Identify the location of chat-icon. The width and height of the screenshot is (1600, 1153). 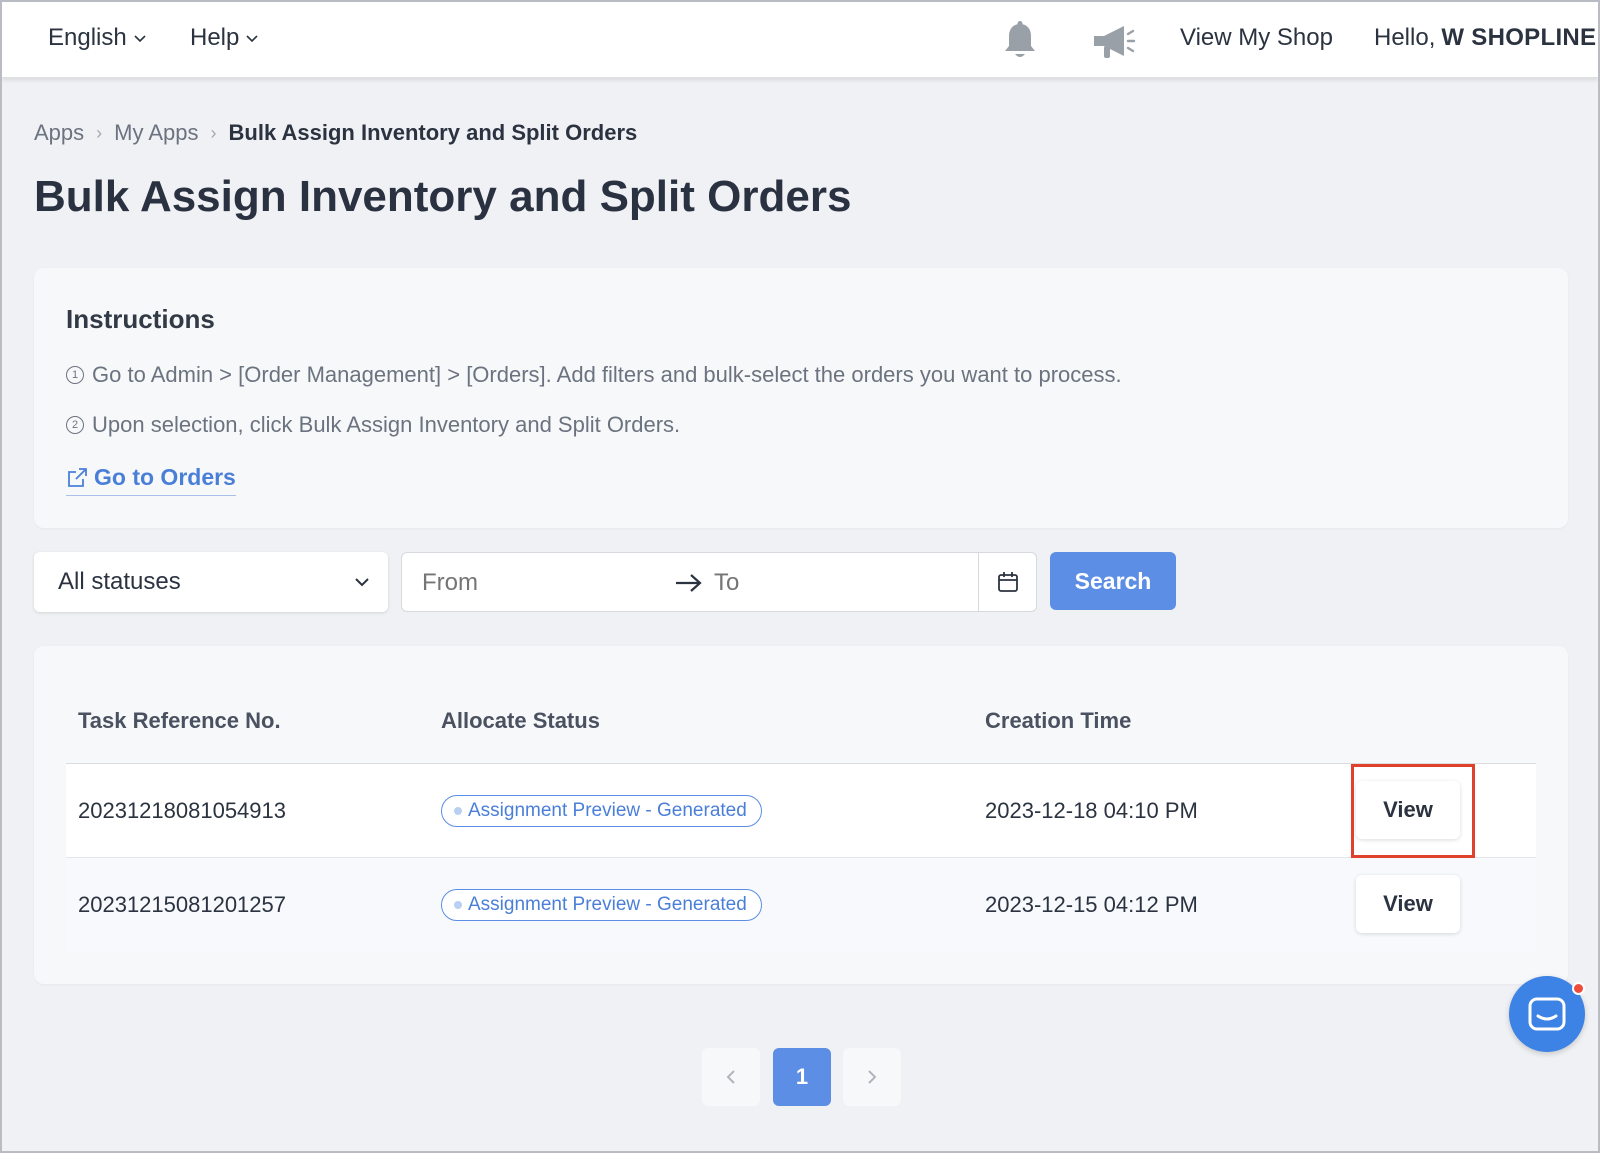
(1547, 1014).